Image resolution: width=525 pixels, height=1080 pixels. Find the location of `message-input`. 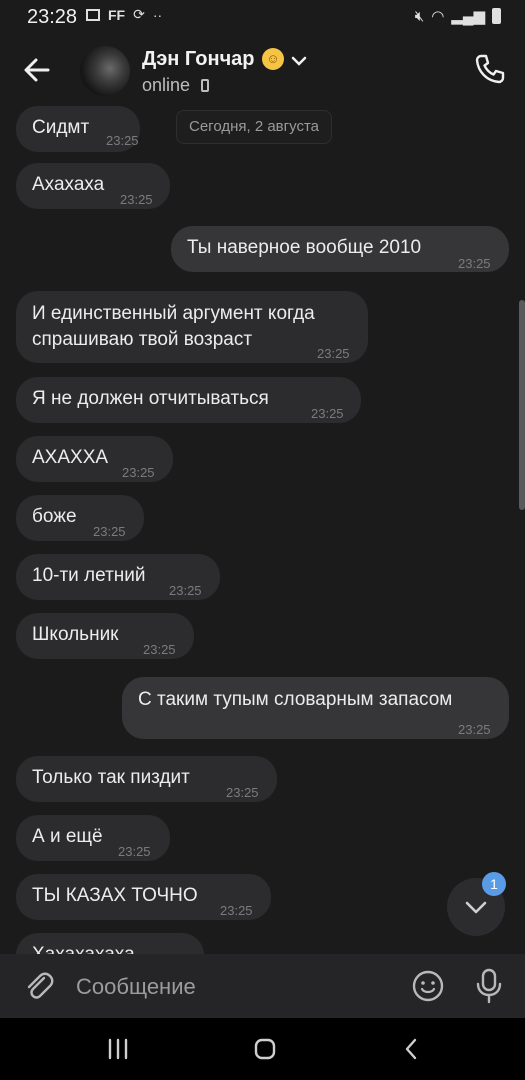

message-input is located at coordinates (236, 987).